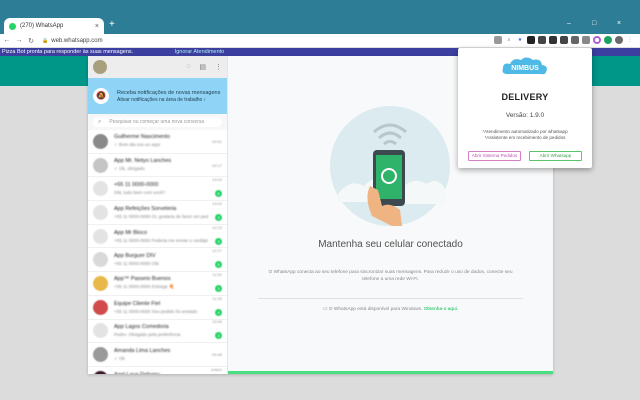  Describe the element at coordinates (216, 141) in the screenshot. I see `chat-time: 09:51` at that location.